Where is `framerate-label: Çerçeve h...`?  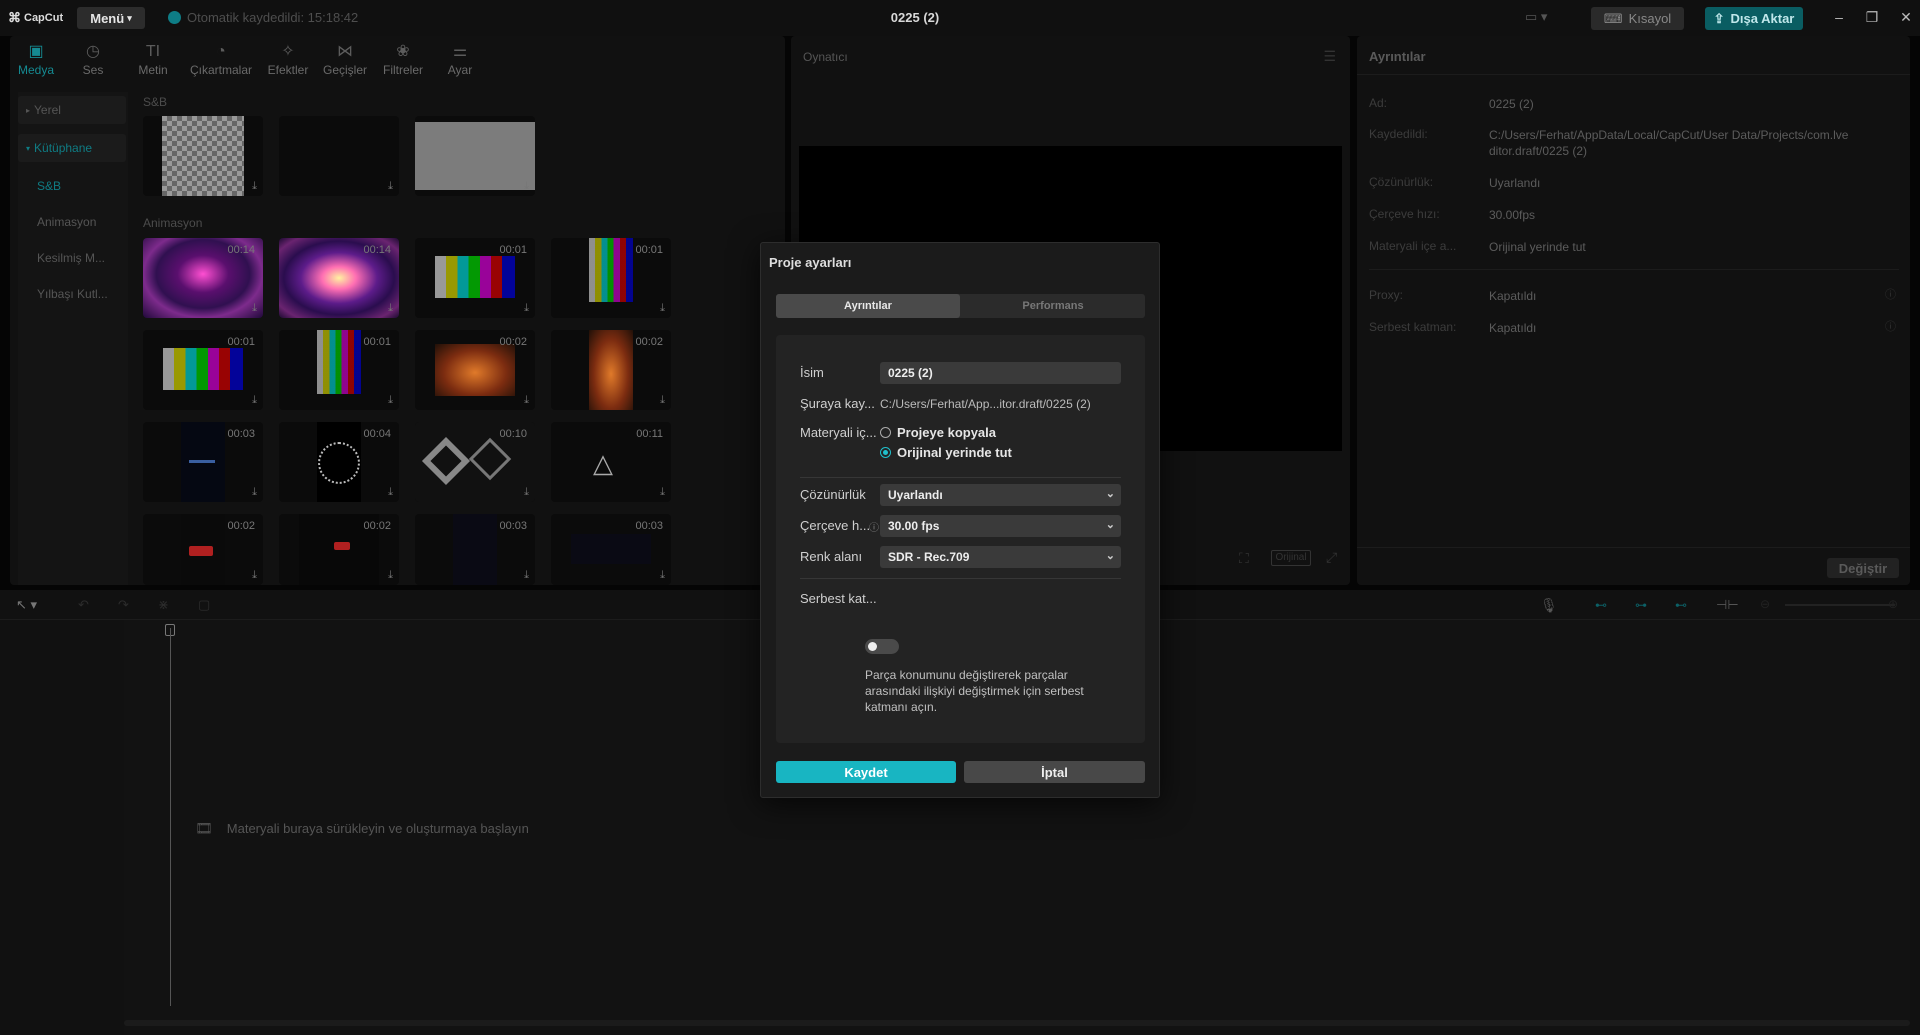
framerate-label: Çerçeve h... is located at coordinates (835, 525).